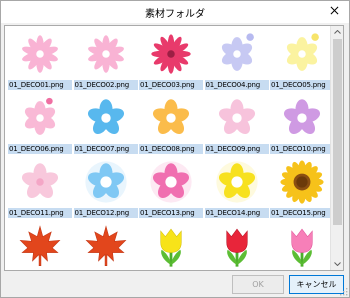 This screenshot has width=350, height=298. What do you see at coordinates (302, 118) in the screenshot?
I see `flower-purple-icon` at bounding box center [302, 118].